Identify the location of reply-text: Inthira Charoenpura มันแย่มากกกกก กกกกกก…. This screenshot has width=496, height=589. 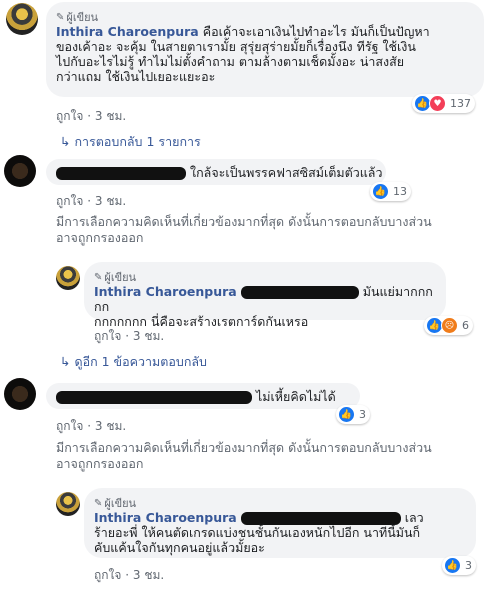
(269, 306).